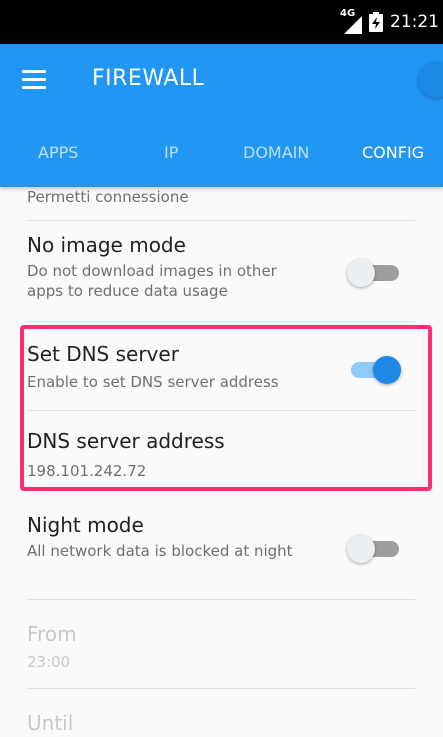  Describe the element at coordinates (87, 471) in the screenshot. I see `dns-server-address-value: 198.101.242.72` at that location.